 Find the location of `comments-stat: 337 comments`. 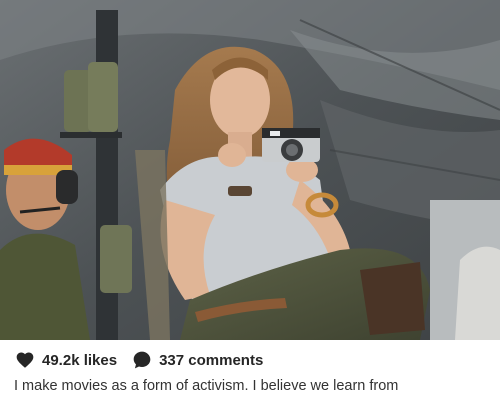

comments-stat: 337 comments is located at coordinates (197, 360).